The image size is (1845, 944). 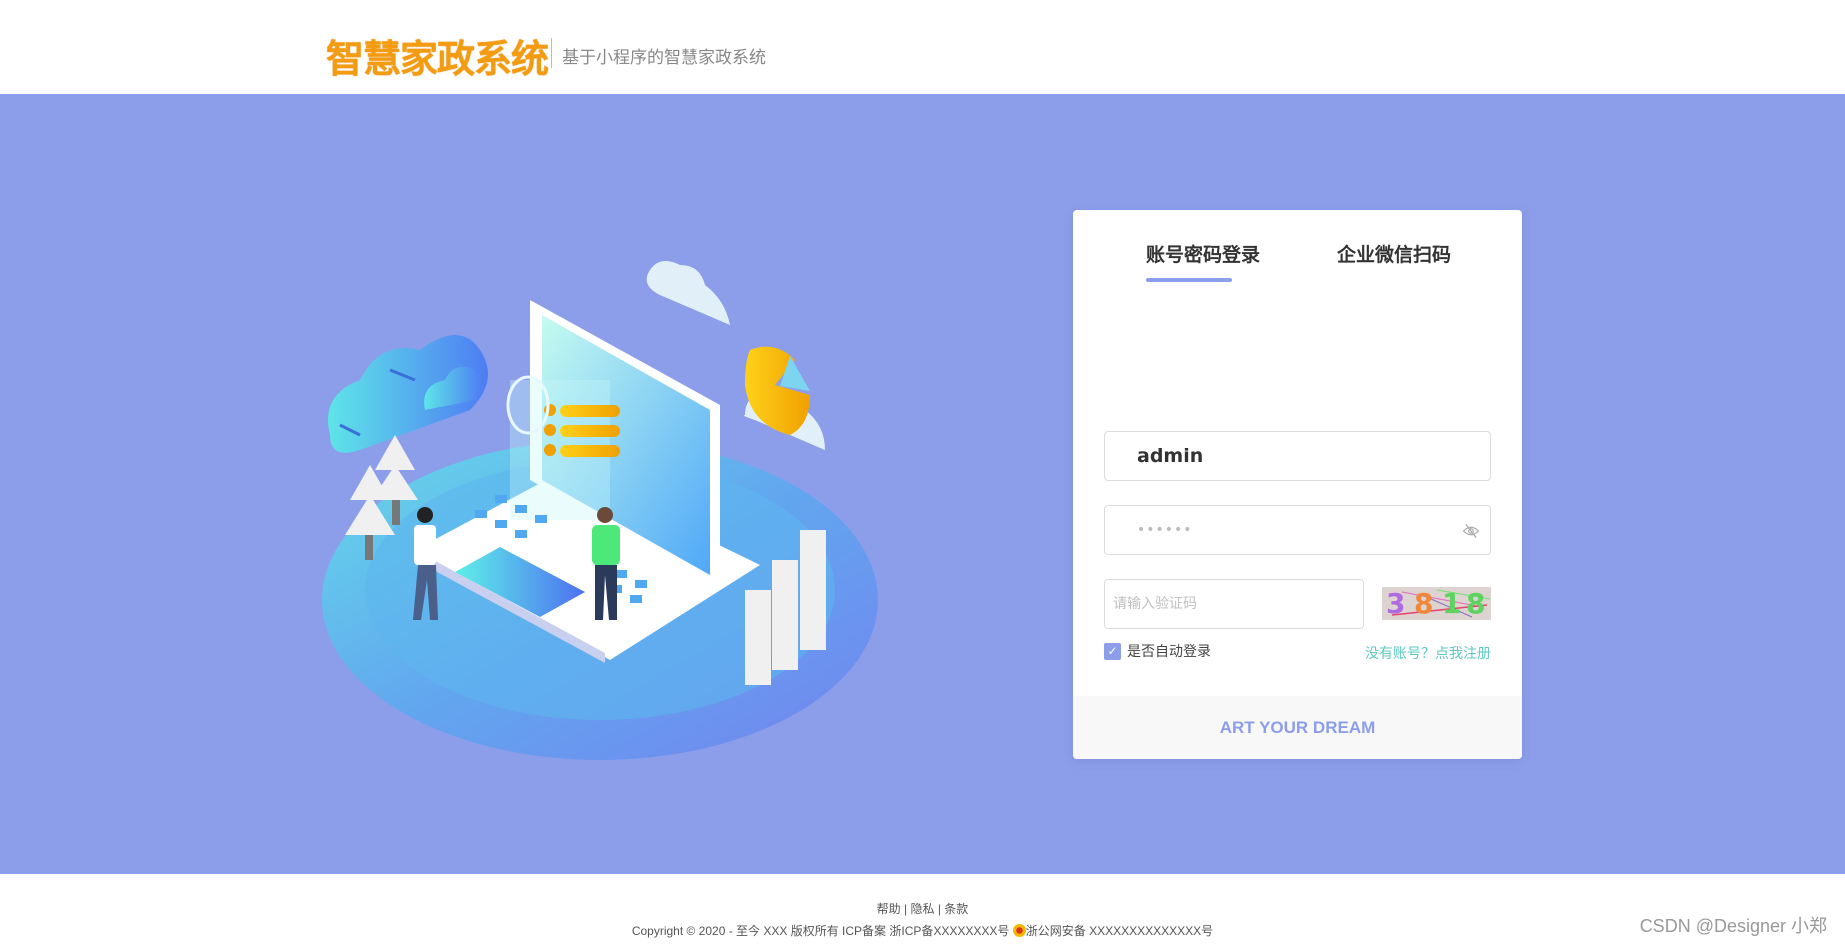 What do you see at coordinates (1297, 484) in the screenshot?
I see `login-card: 账号密码登录 企业微信扫码 3 8 1 8` at bounding box center [1297, 484].